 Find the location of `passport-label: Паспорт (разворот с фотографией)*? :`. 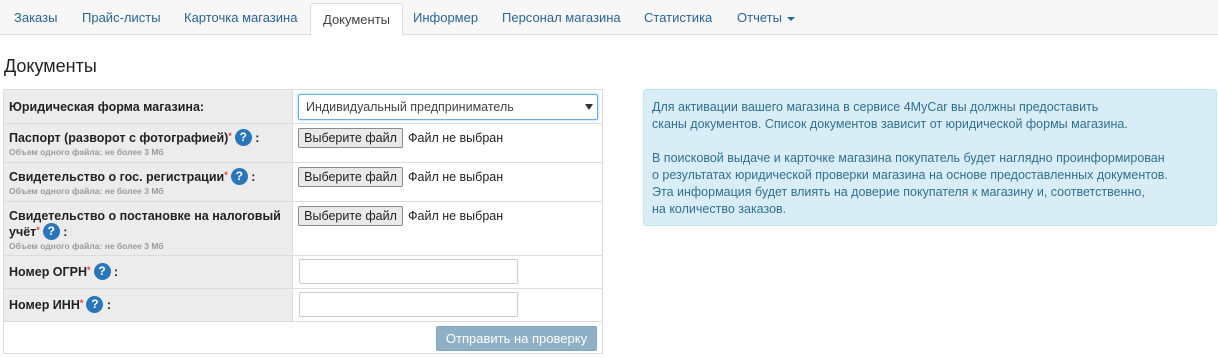

passport-label: Паспорт (разворот с фотографией)*? : is located at coordinates (150, 138).